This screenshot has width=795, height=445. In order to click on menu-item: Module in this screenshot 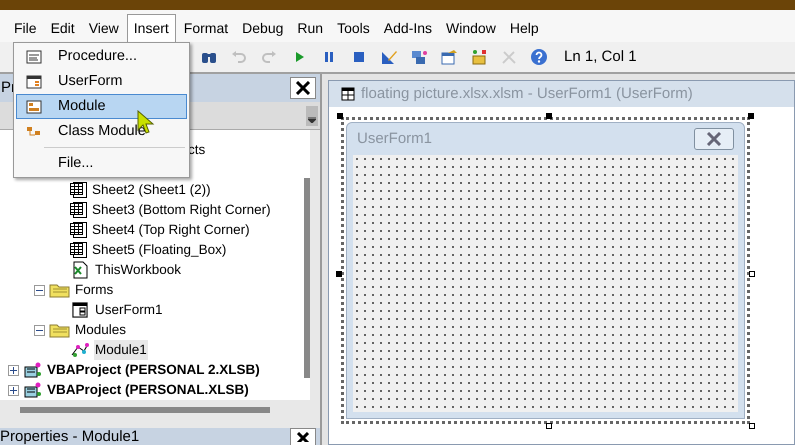, I will do `click(101, 106)`.